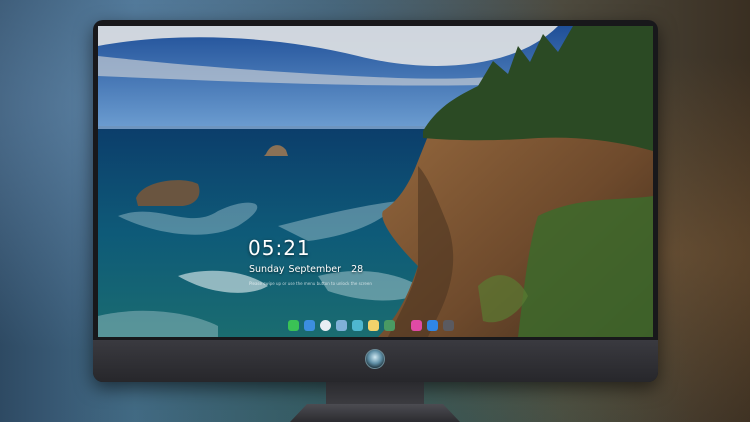  Describe the element at coordinates (448, 325) in the screenshot. I see `camera-icon` at that location.